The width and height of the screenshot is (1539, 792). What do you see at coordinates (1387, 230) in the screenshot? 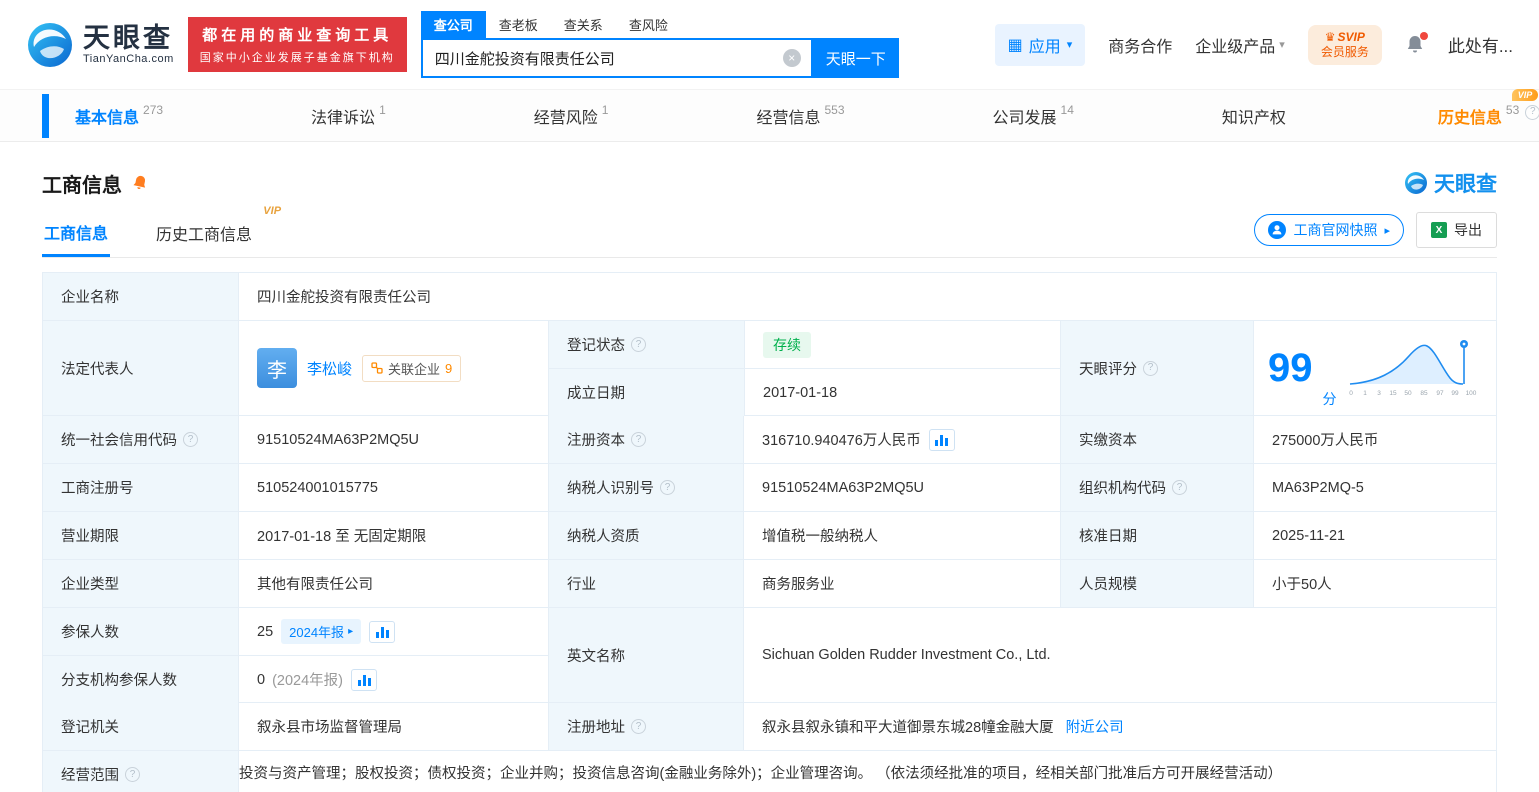
I see `arrow-right-icon: ▸` at bounding box center [1387, 230].